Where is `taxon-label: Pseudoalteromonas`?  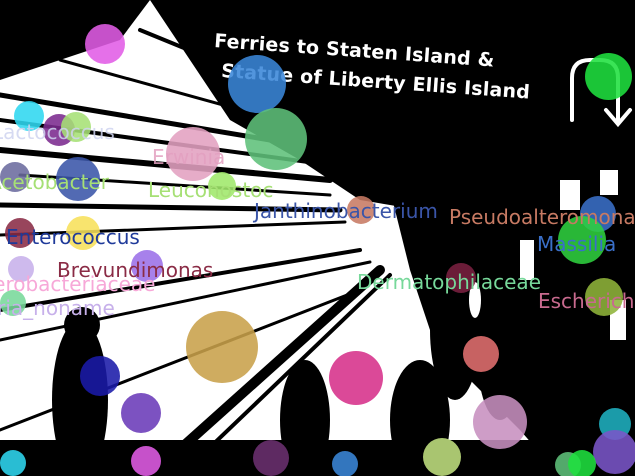 taxon-label: Pseudoalteromonas is located at coordinates (542, 217).